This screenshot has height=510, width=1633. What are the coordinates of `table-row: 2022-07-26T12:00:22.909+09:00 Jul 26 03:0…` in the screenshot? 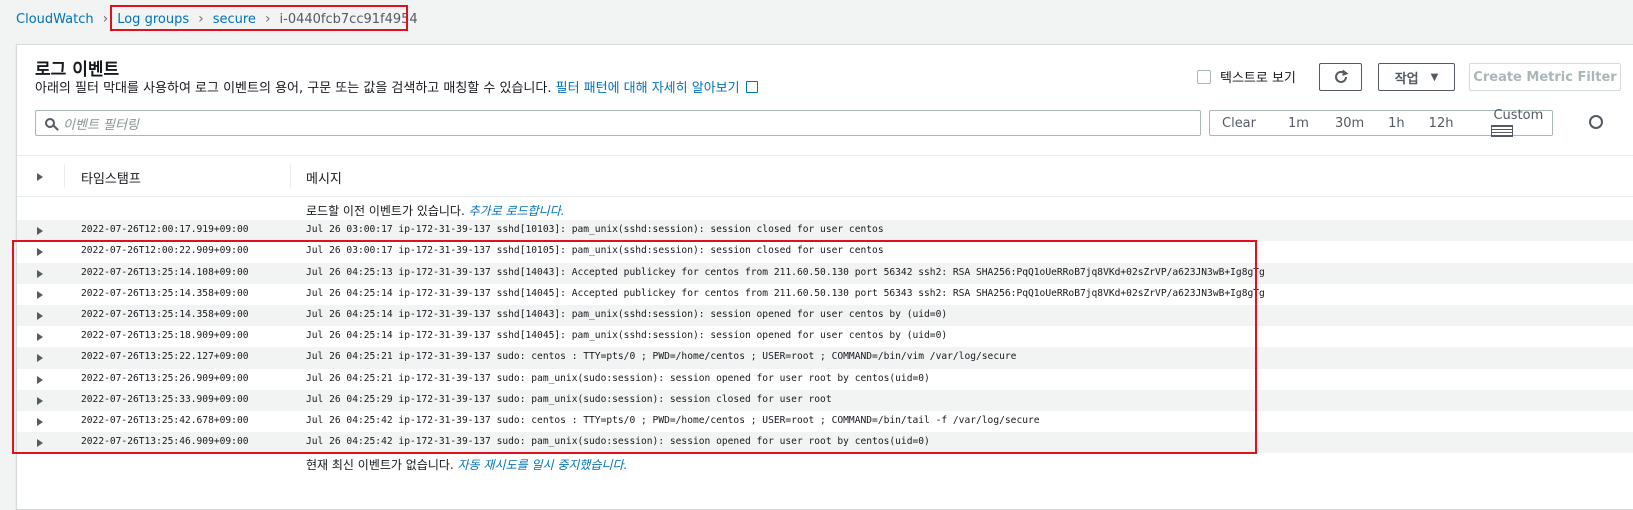 It's located at (825, 251).